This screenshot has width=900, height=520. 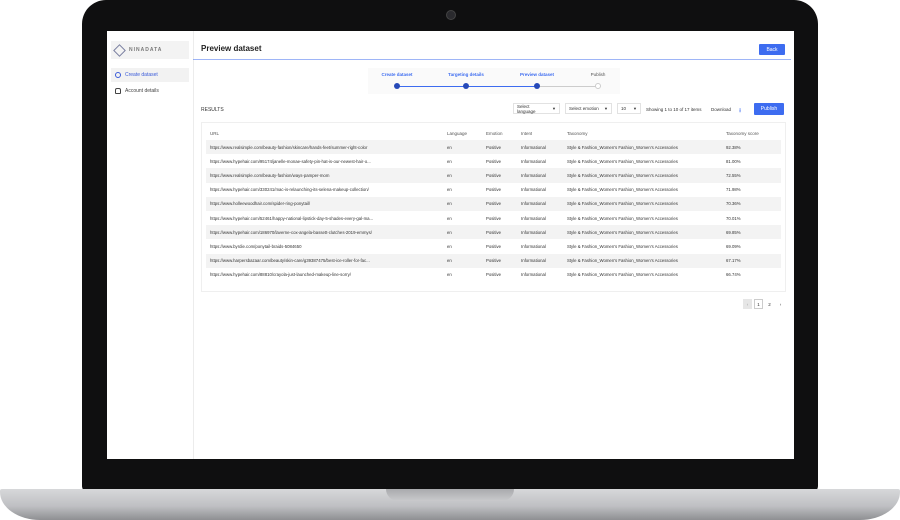 What do you see at coordinates (733, 204) in the screenshot?
I see `taxonomy-score-cell: 70.36%` at bounding box center [733, 204].